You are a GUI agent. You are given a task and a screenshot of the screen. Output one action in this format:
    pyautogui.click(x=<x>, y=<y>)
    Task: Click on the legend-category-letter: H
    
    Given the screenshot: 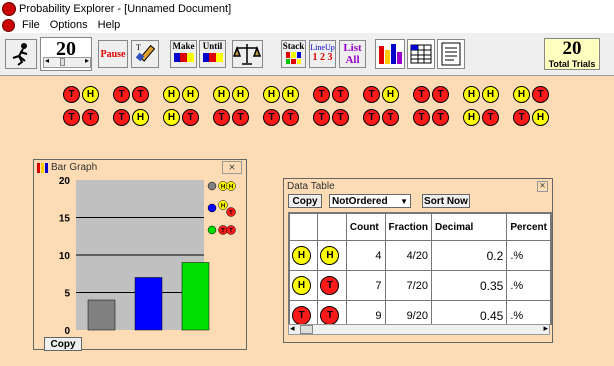 What is the action you would take?
    pyautogui.click(x=223, y=188)
    